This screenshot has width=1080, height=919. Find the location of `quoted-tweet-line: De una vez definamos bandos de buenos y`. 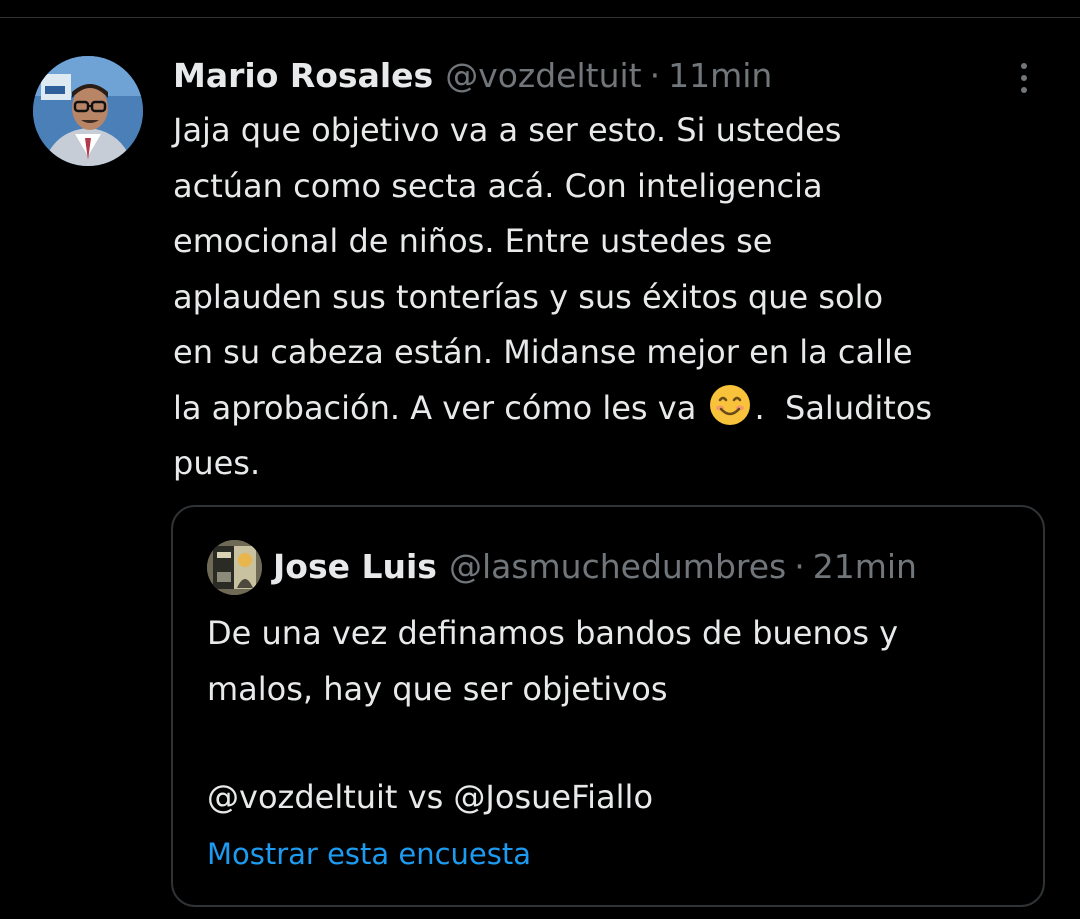

quoted-tweet-line: De una vez definamos bandos de buenos y is located at coordinates (553, 633).